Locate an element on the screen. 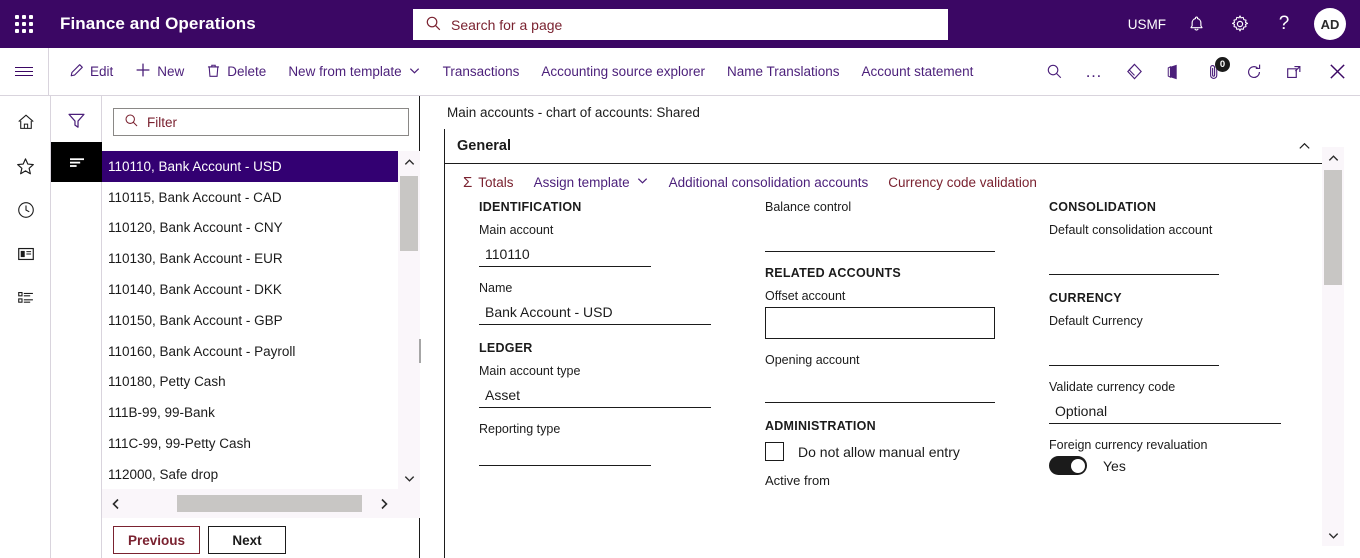  global-search-box: Search for a page is located at coordinates (680, 24).